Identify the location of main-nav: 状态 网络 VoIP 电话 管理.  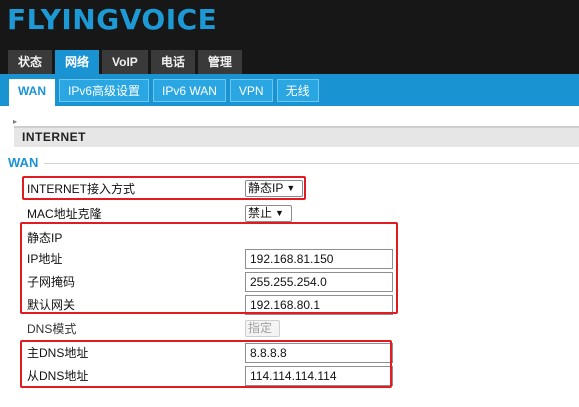
(126, 62).